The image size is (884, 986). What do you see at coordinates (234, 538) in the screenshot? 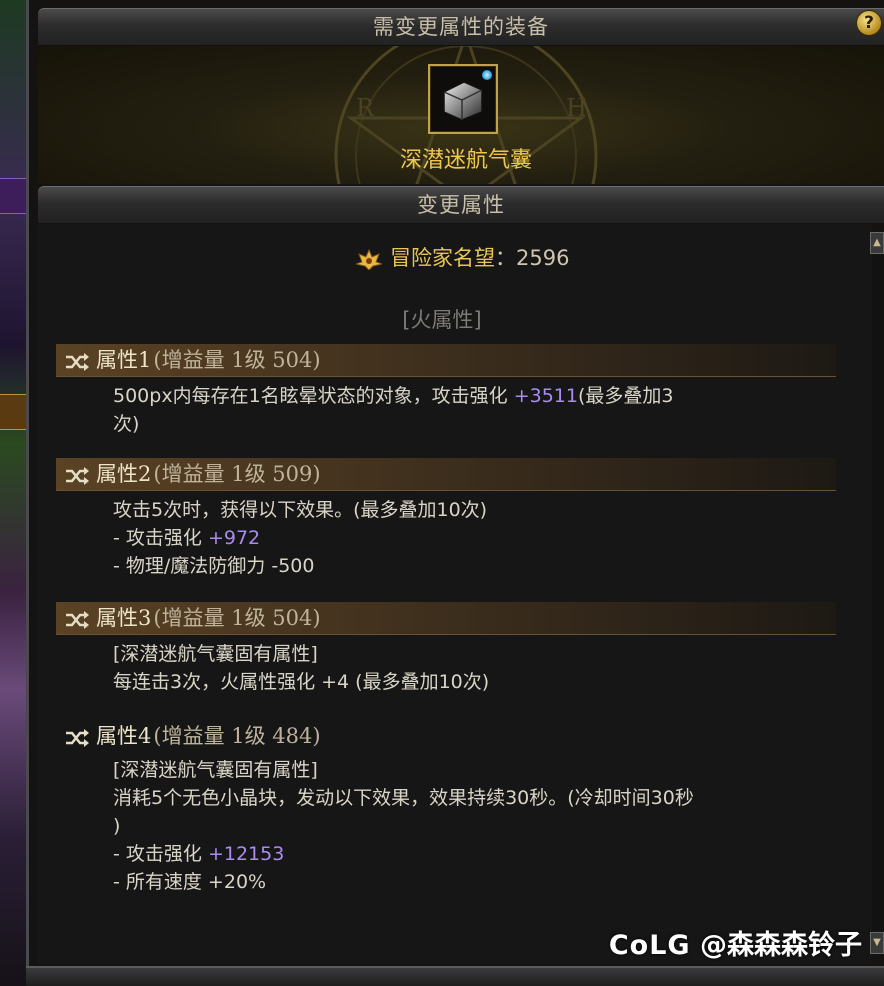
I see `desc-highlight: +972` at bounding box center [234, 538].